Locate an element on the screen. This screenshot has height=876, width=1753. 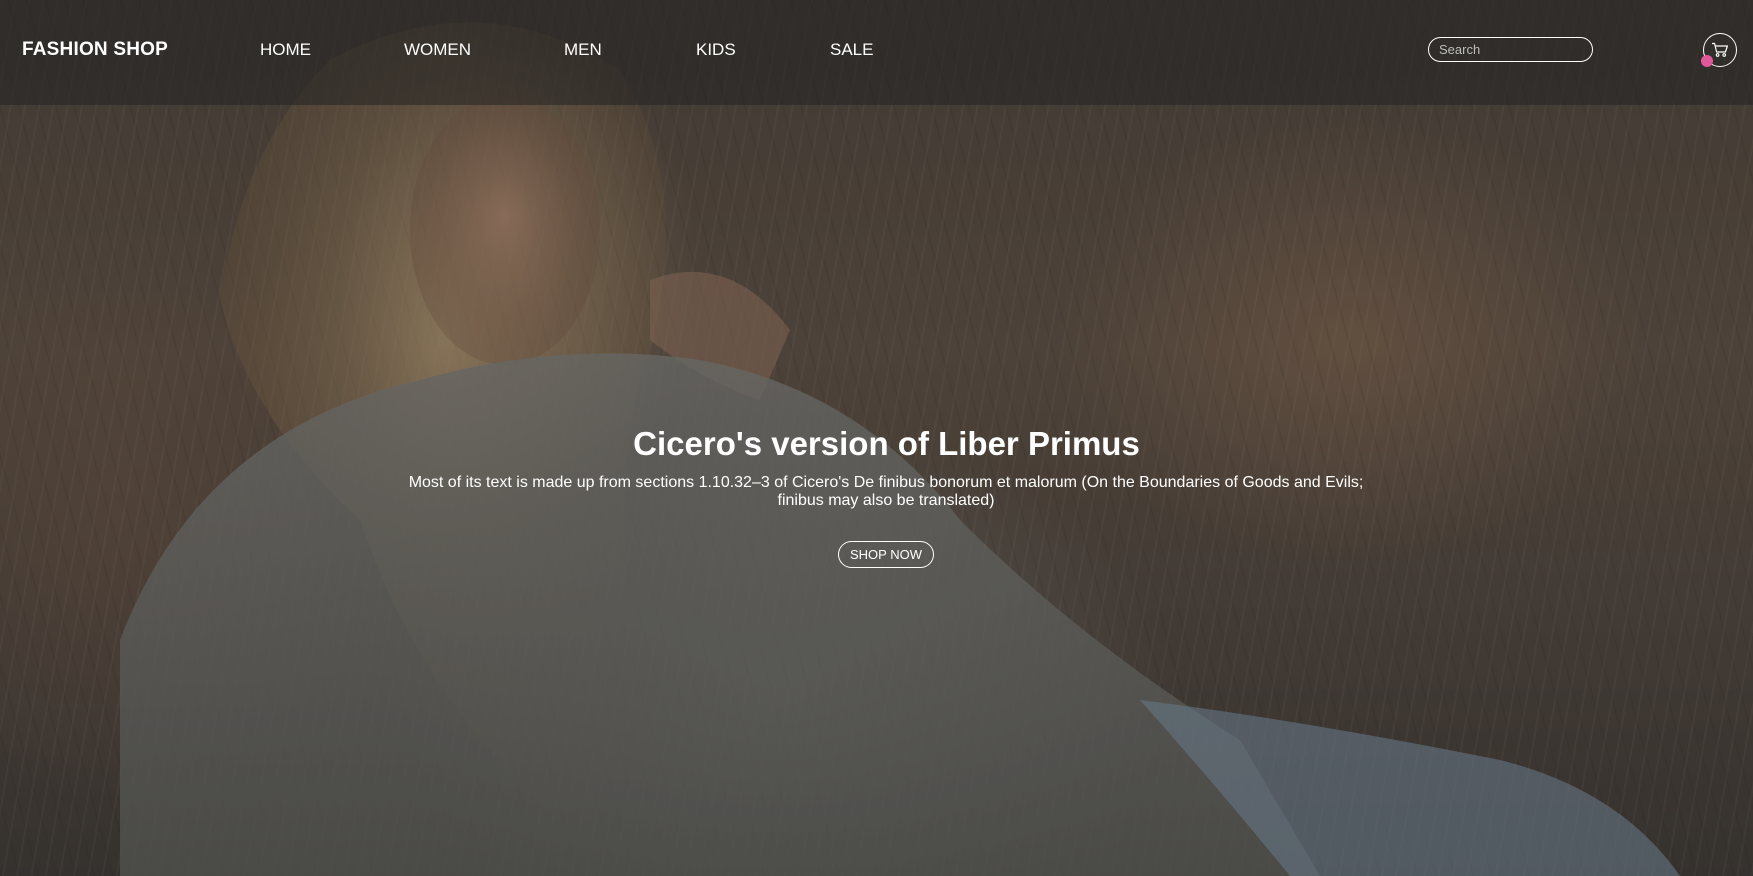
brand-logo: FASHION SHOP is located at coordinates (95, 50).